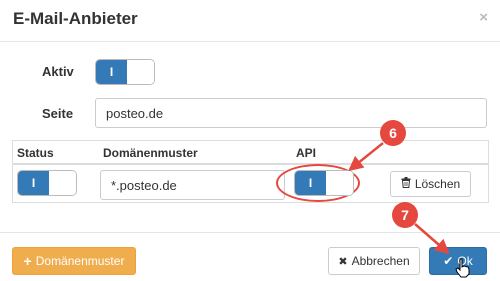 This screenshot has height=281, width=500. I want to click on callout-6-badge: 6, so click(393, 133).